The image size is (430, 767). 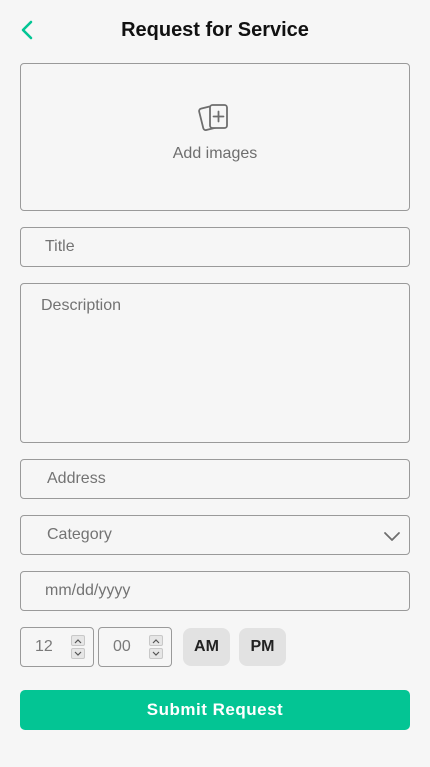 What do you see at coordinates (135, 647) in the screenshot?
I see `minute-stepper: 00` at bounding box center [135, 647].